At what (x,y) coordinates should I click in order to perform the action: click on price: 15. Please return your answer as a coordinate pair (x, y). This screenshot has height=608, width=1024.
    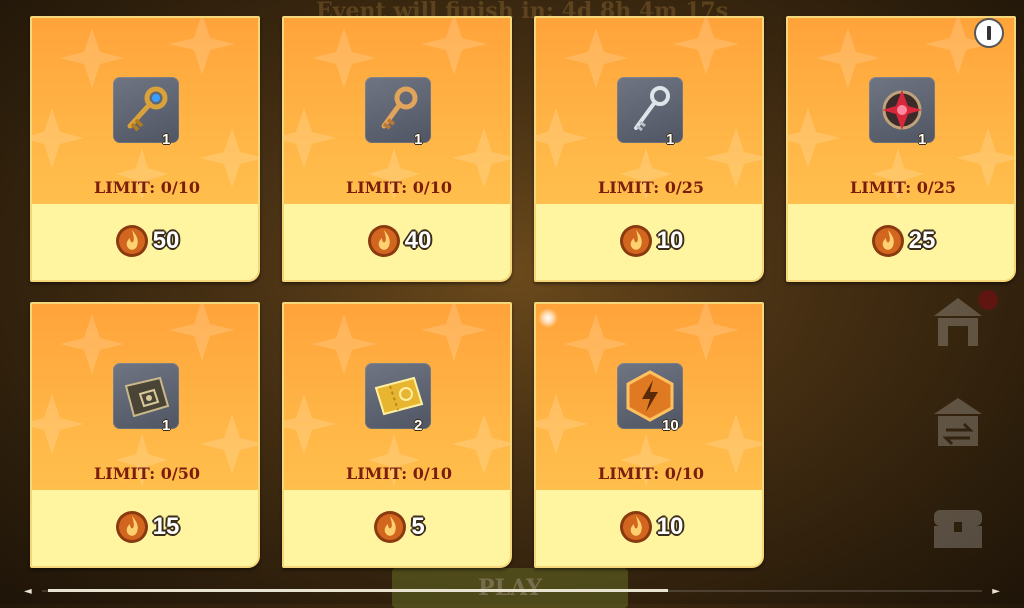
    Looking at the image, I should click on (145, 527).